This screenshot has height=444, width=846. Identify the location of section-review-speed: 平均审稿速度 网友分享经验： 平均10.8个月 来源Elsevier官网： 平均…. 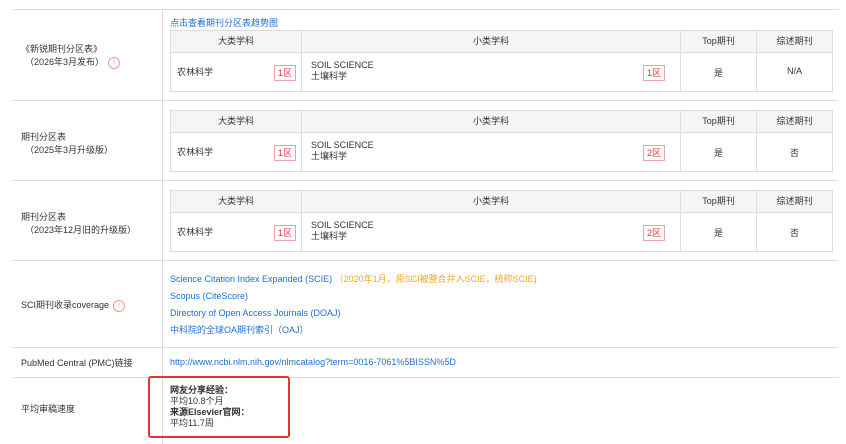
(426, 410).